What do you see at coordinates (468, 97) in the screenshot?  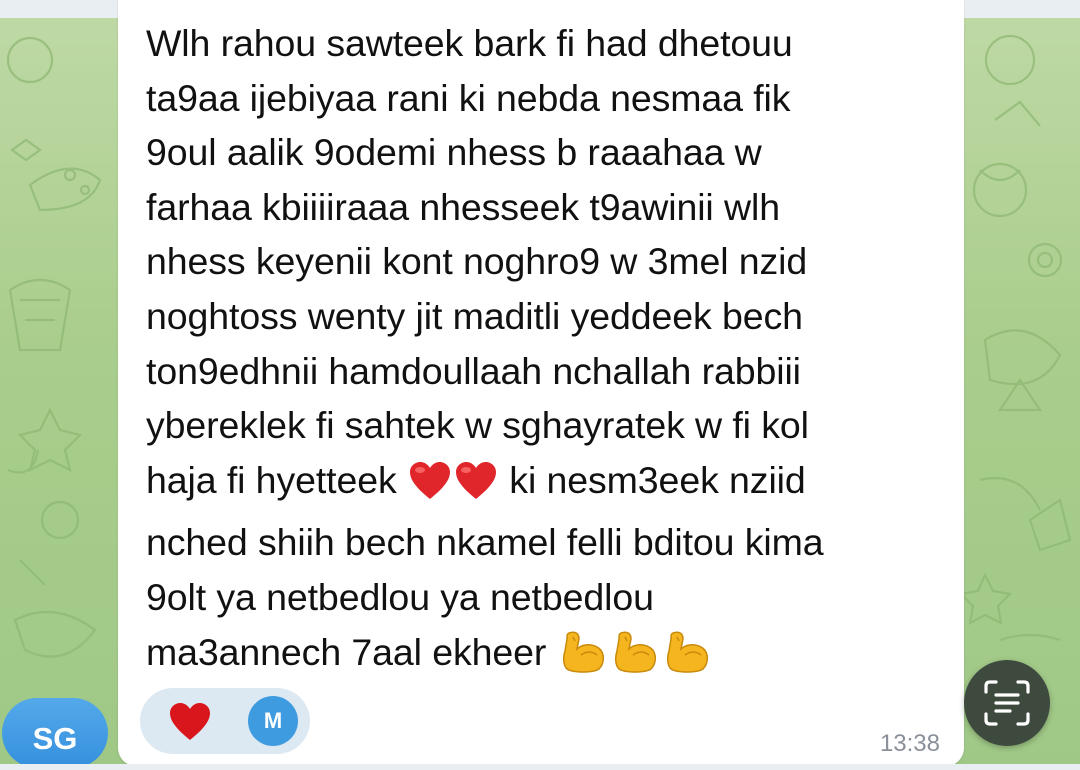 I see `message-line: ta9aa ijebiyaa rani ki nebda nesmaa fik` at bounding box center [468, 97].